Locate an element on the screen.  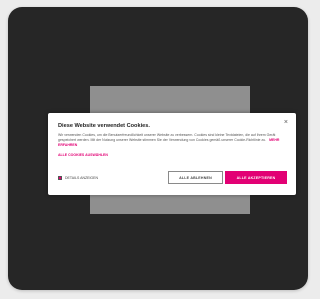
close-icon: × is located at coordinates (286, 122).